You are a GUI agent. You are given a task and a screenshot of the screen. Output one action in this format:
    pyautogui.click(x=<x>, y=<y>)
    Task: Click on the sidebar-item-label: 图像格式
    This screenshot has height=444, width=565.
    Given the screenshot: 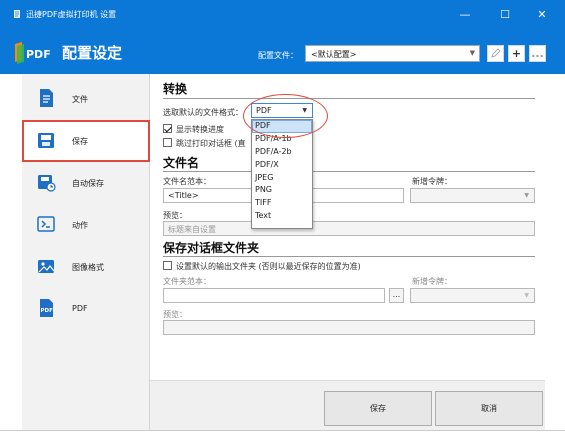 What is the action you would take?
    pyautogui.click(x=88, y=267)
    